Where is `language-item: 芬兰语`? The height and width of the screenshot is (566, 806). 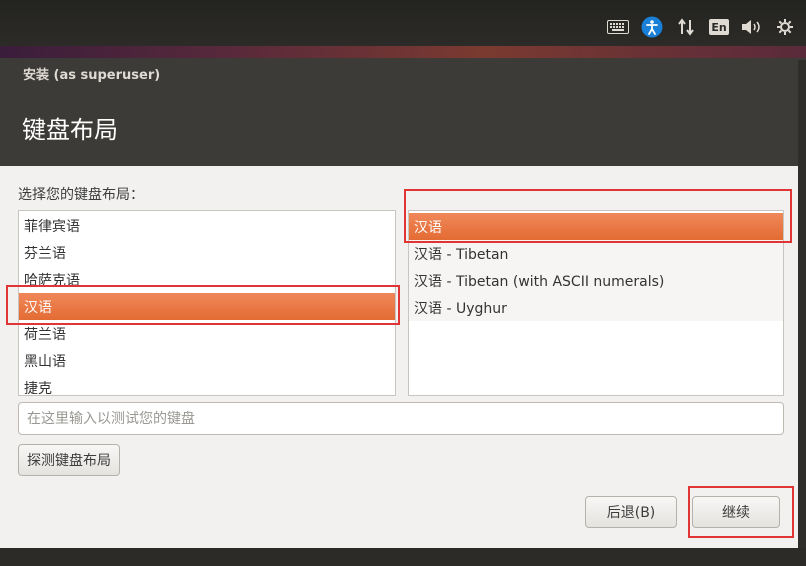 language-item: 芬兰语 is located at coordinates (207, 252).